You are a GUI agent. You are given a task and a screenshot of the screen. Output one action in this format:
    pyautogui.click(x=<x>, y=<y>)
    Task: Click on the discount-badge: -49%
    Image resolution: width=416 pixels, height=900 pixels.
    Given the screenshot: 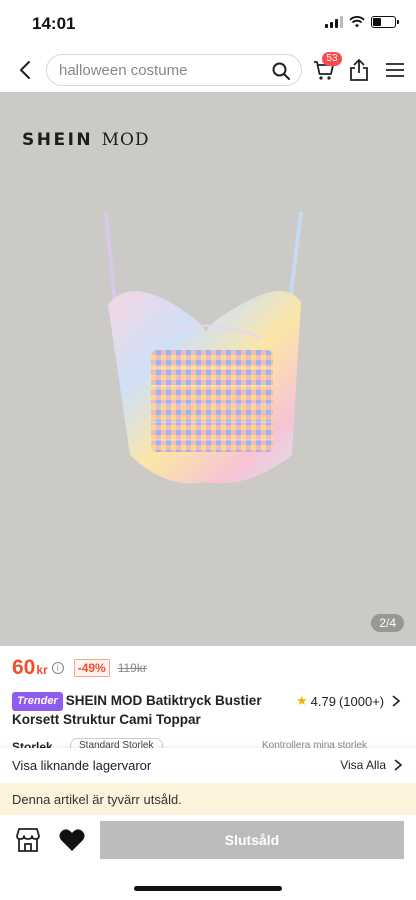 What is the action you would take?
    pyautogui.click(x=91, y=668)
    